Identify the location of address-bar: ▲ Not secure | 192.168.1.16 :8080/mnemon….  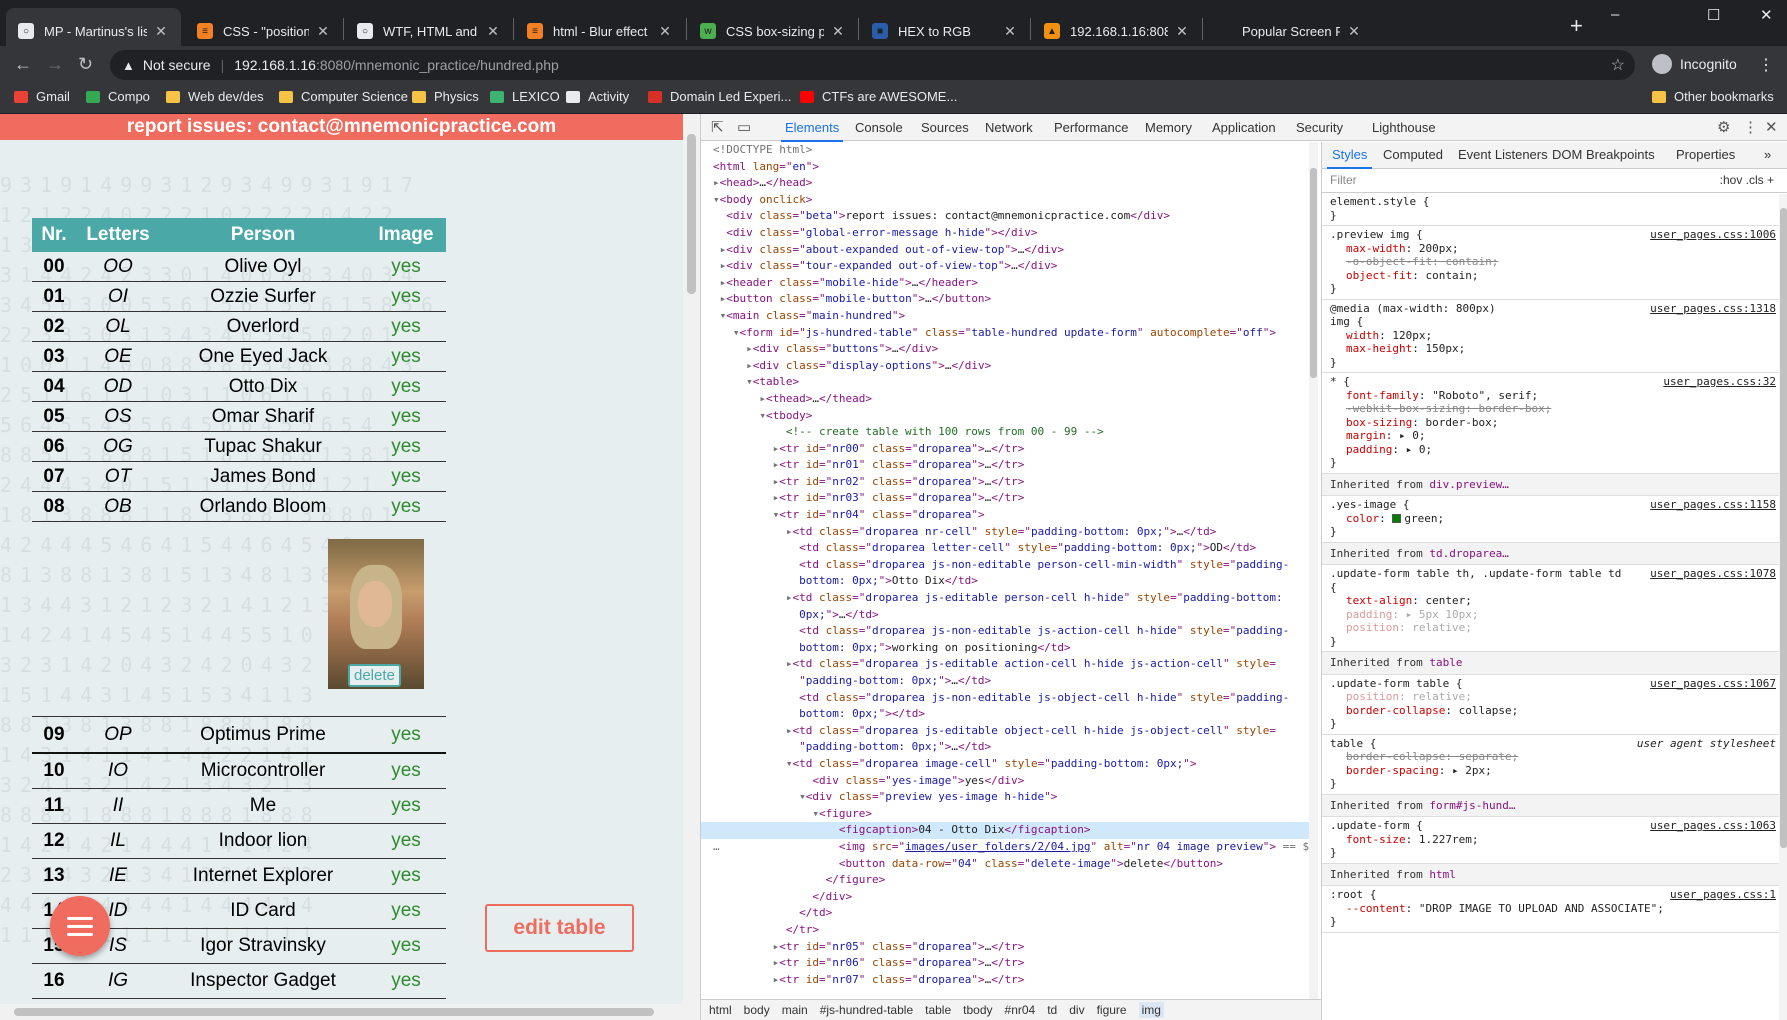
(872, 65).